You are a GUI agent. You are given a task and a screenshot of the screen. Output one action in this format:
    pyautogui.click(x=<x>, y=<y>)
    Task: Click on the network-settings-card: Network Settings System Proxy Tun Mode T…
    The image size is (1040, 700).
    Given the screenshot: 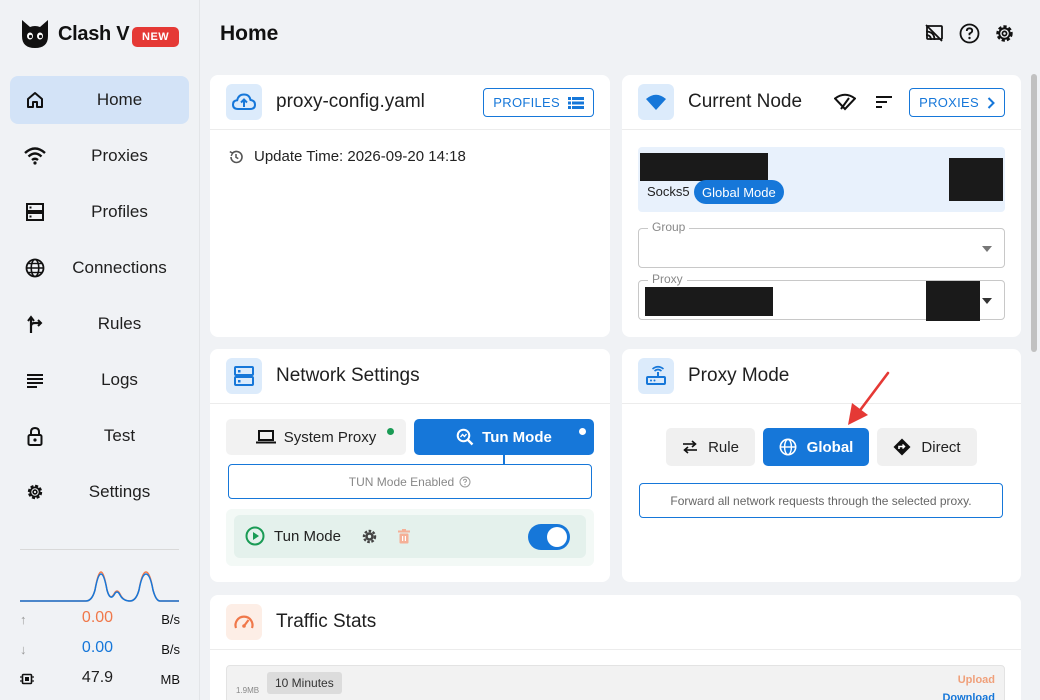 What is the action you would take?
    pyautogui.click(x=410, y=465)
    